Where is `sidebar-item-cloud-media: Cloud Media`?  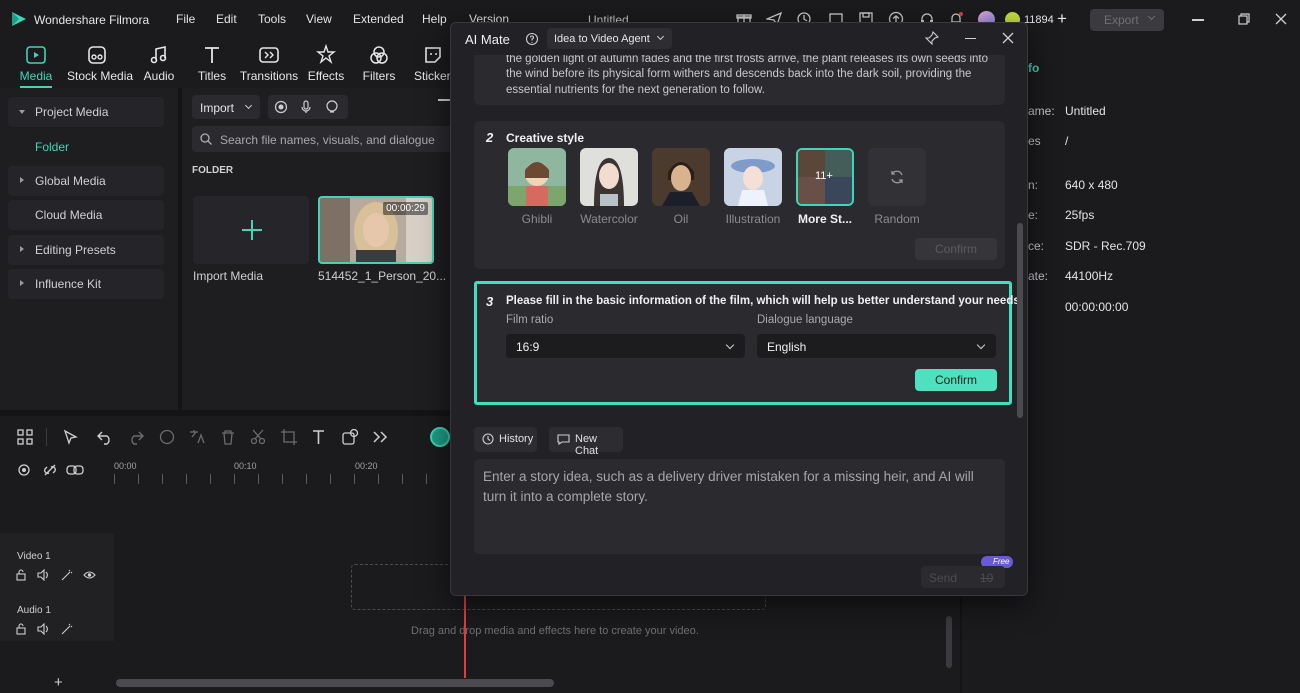
sidebar-item-cloud-media: Cloud Media is located at coordinates (86, 215).